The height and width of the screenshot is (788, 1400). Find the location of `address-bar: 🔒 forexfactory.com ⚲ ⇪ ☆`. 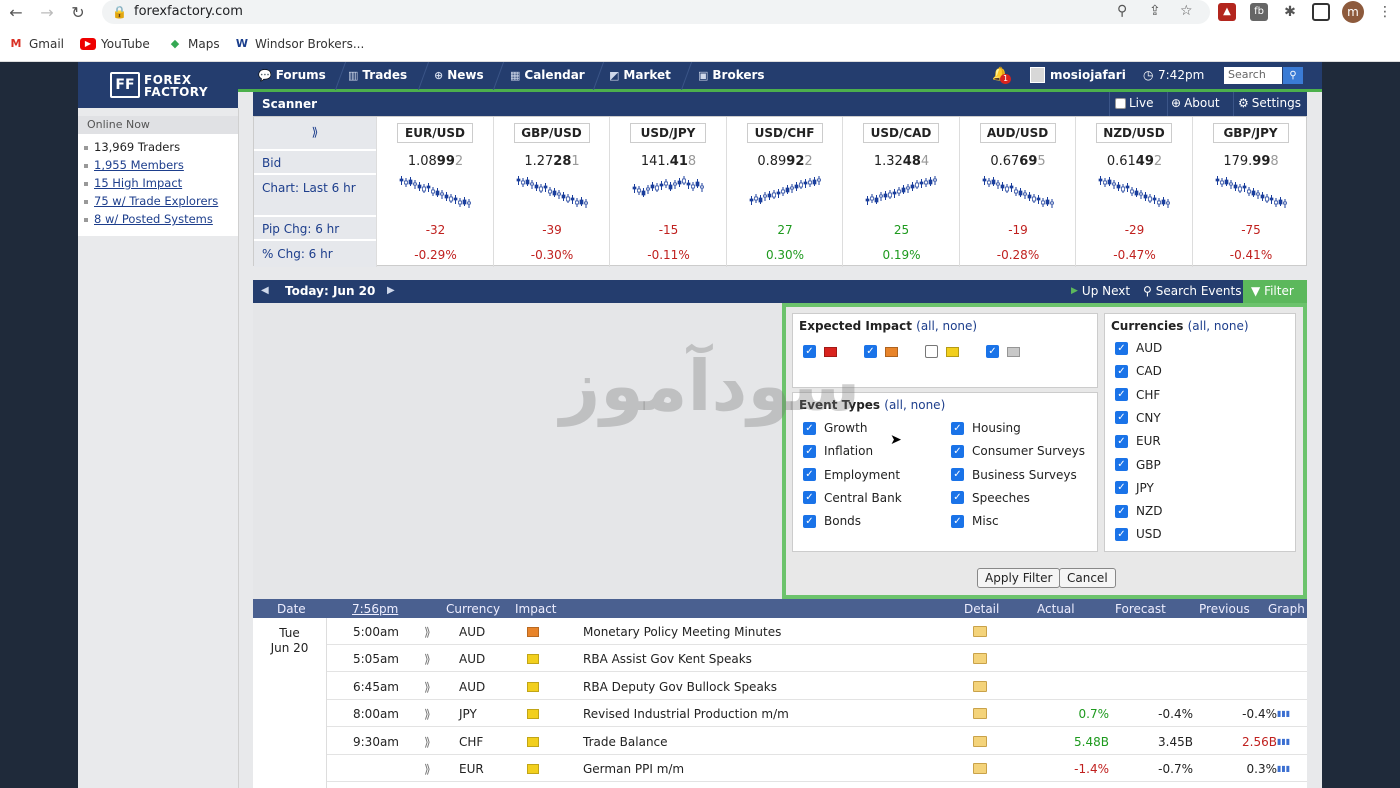

address-bar: 🔒 forexfactory.com ⚲ ⇪ ☆ is located at coordinates (656, 12).